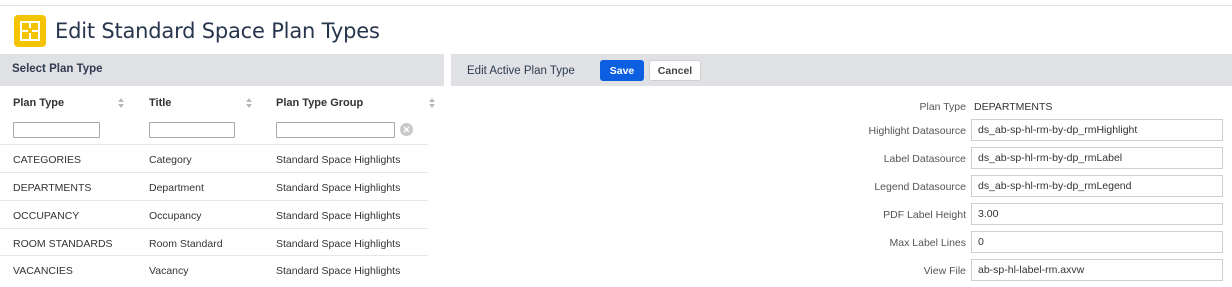 This screenshot has height=287, width=1232. I want to click on filter-plan-type-field, so click(56, 133).